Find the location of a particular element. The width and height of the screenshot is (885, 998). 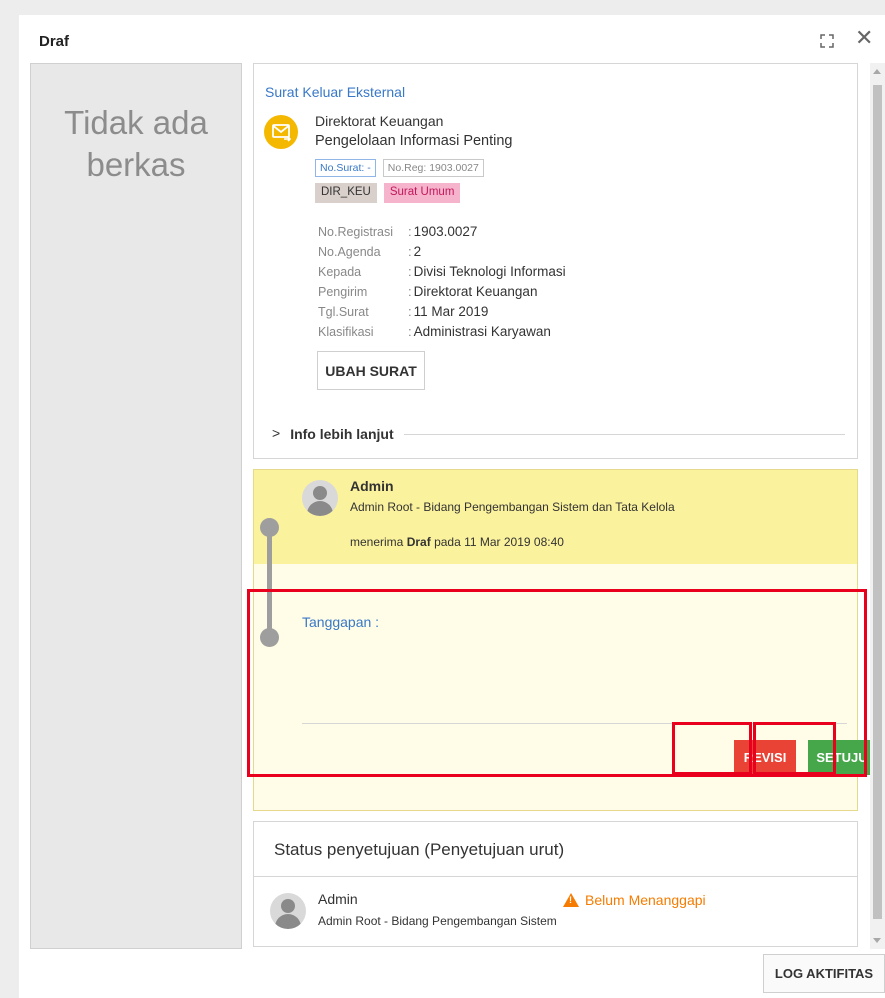

detail-label: Klasifikasi is located at coordinates (346, 332).